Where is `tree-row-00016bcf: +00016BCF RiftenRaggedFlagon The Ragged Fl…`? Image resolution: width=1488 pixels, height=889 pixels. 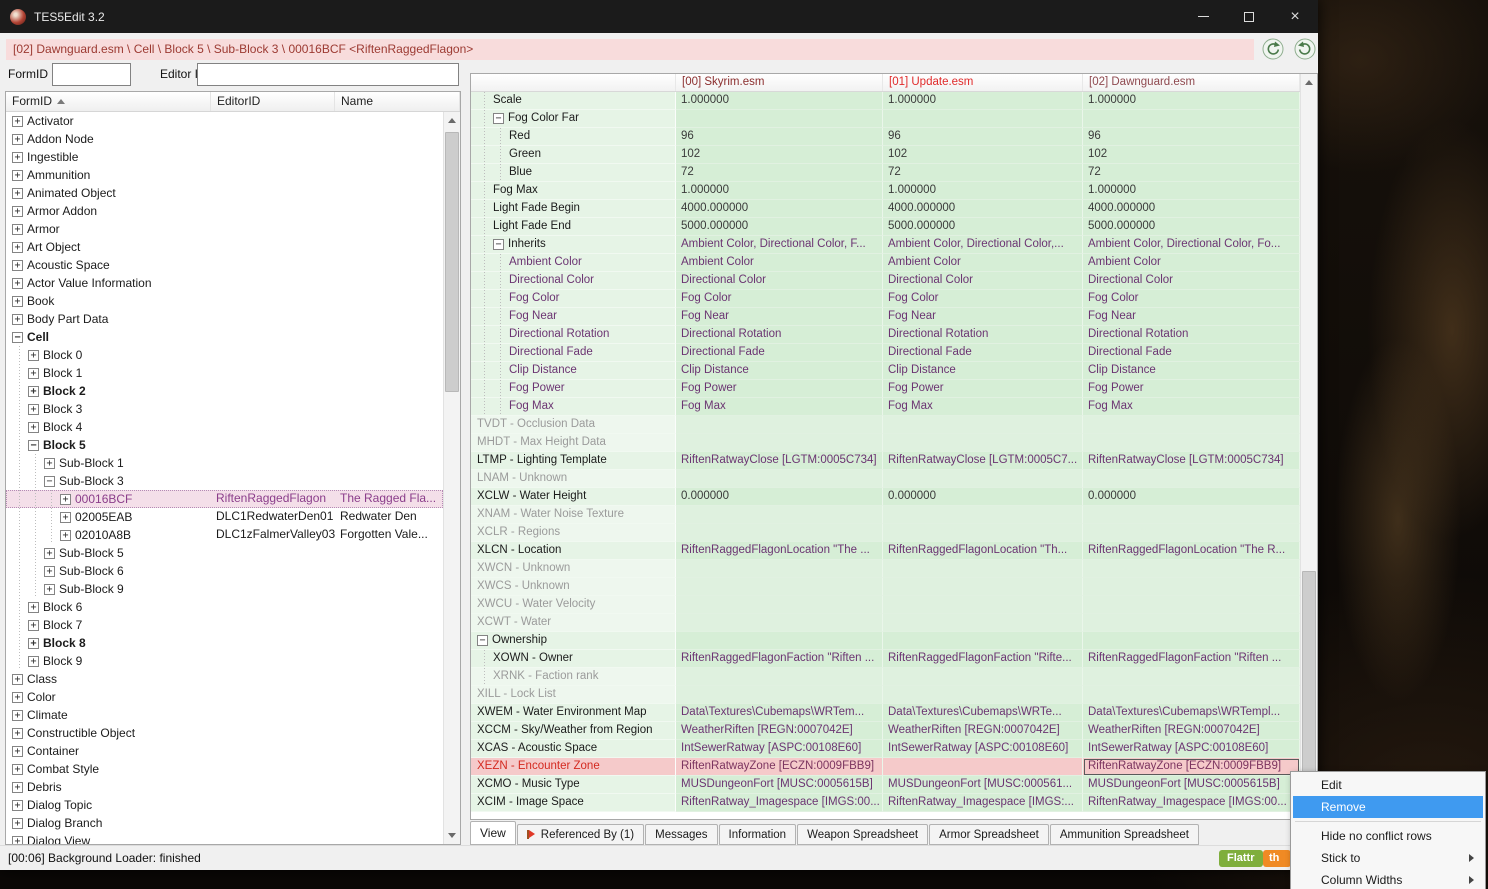
tree-row-00016bcf: +00016BCF RiftenRaggedFlagon The Ragged Fl… is located at coordinates (224, 499).